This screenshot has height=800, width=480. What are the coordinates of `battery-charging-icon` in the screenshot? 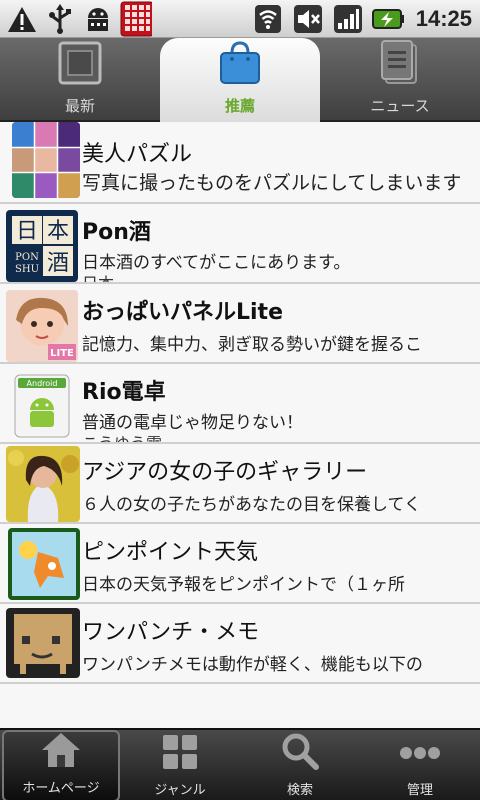 It's located at (387, 19).